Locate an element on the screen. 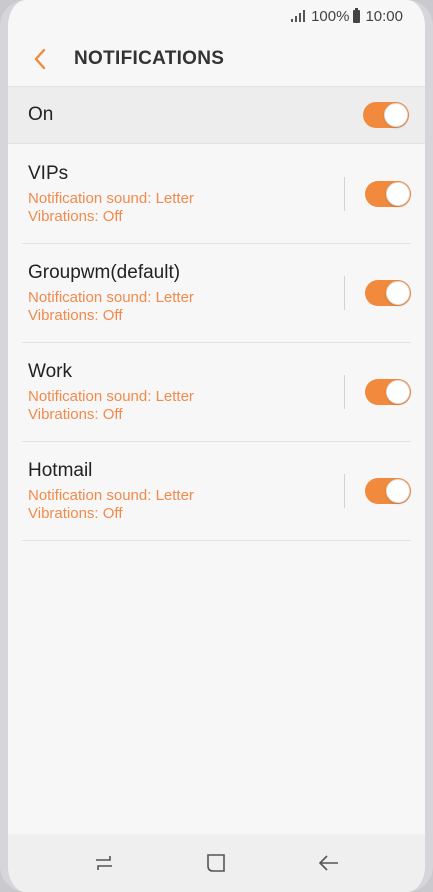 This screenshot has width=433, height=892. navigation-bar is located at coordinates (216, 863).